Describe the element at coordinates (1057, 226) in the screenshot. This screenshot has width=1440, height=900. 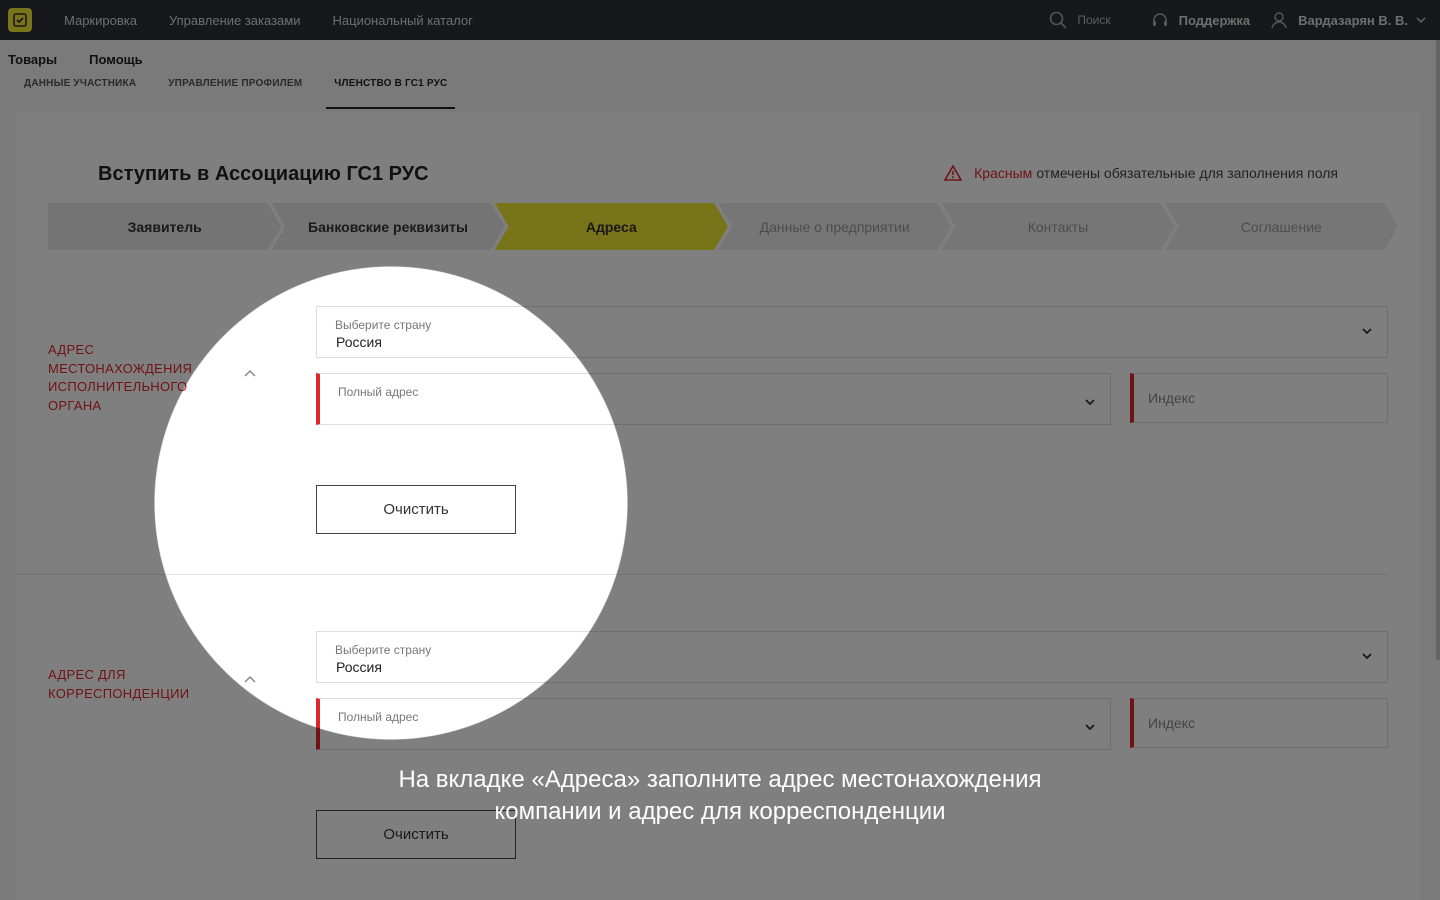
I see `step-contacts: Контакты` at that location.